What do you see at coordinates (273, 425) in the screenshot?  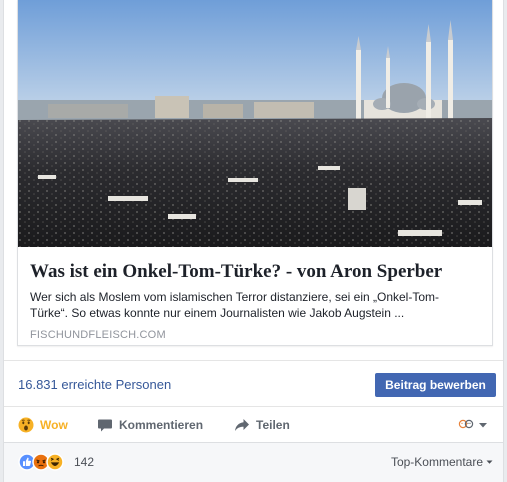 I see `share-label: Teilen` at bounding box center [273, 425].